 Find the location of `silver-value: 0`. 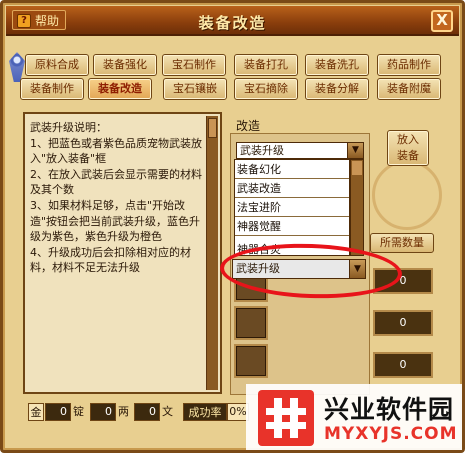

silver-value: 0 is located at coordinates (103, 412).